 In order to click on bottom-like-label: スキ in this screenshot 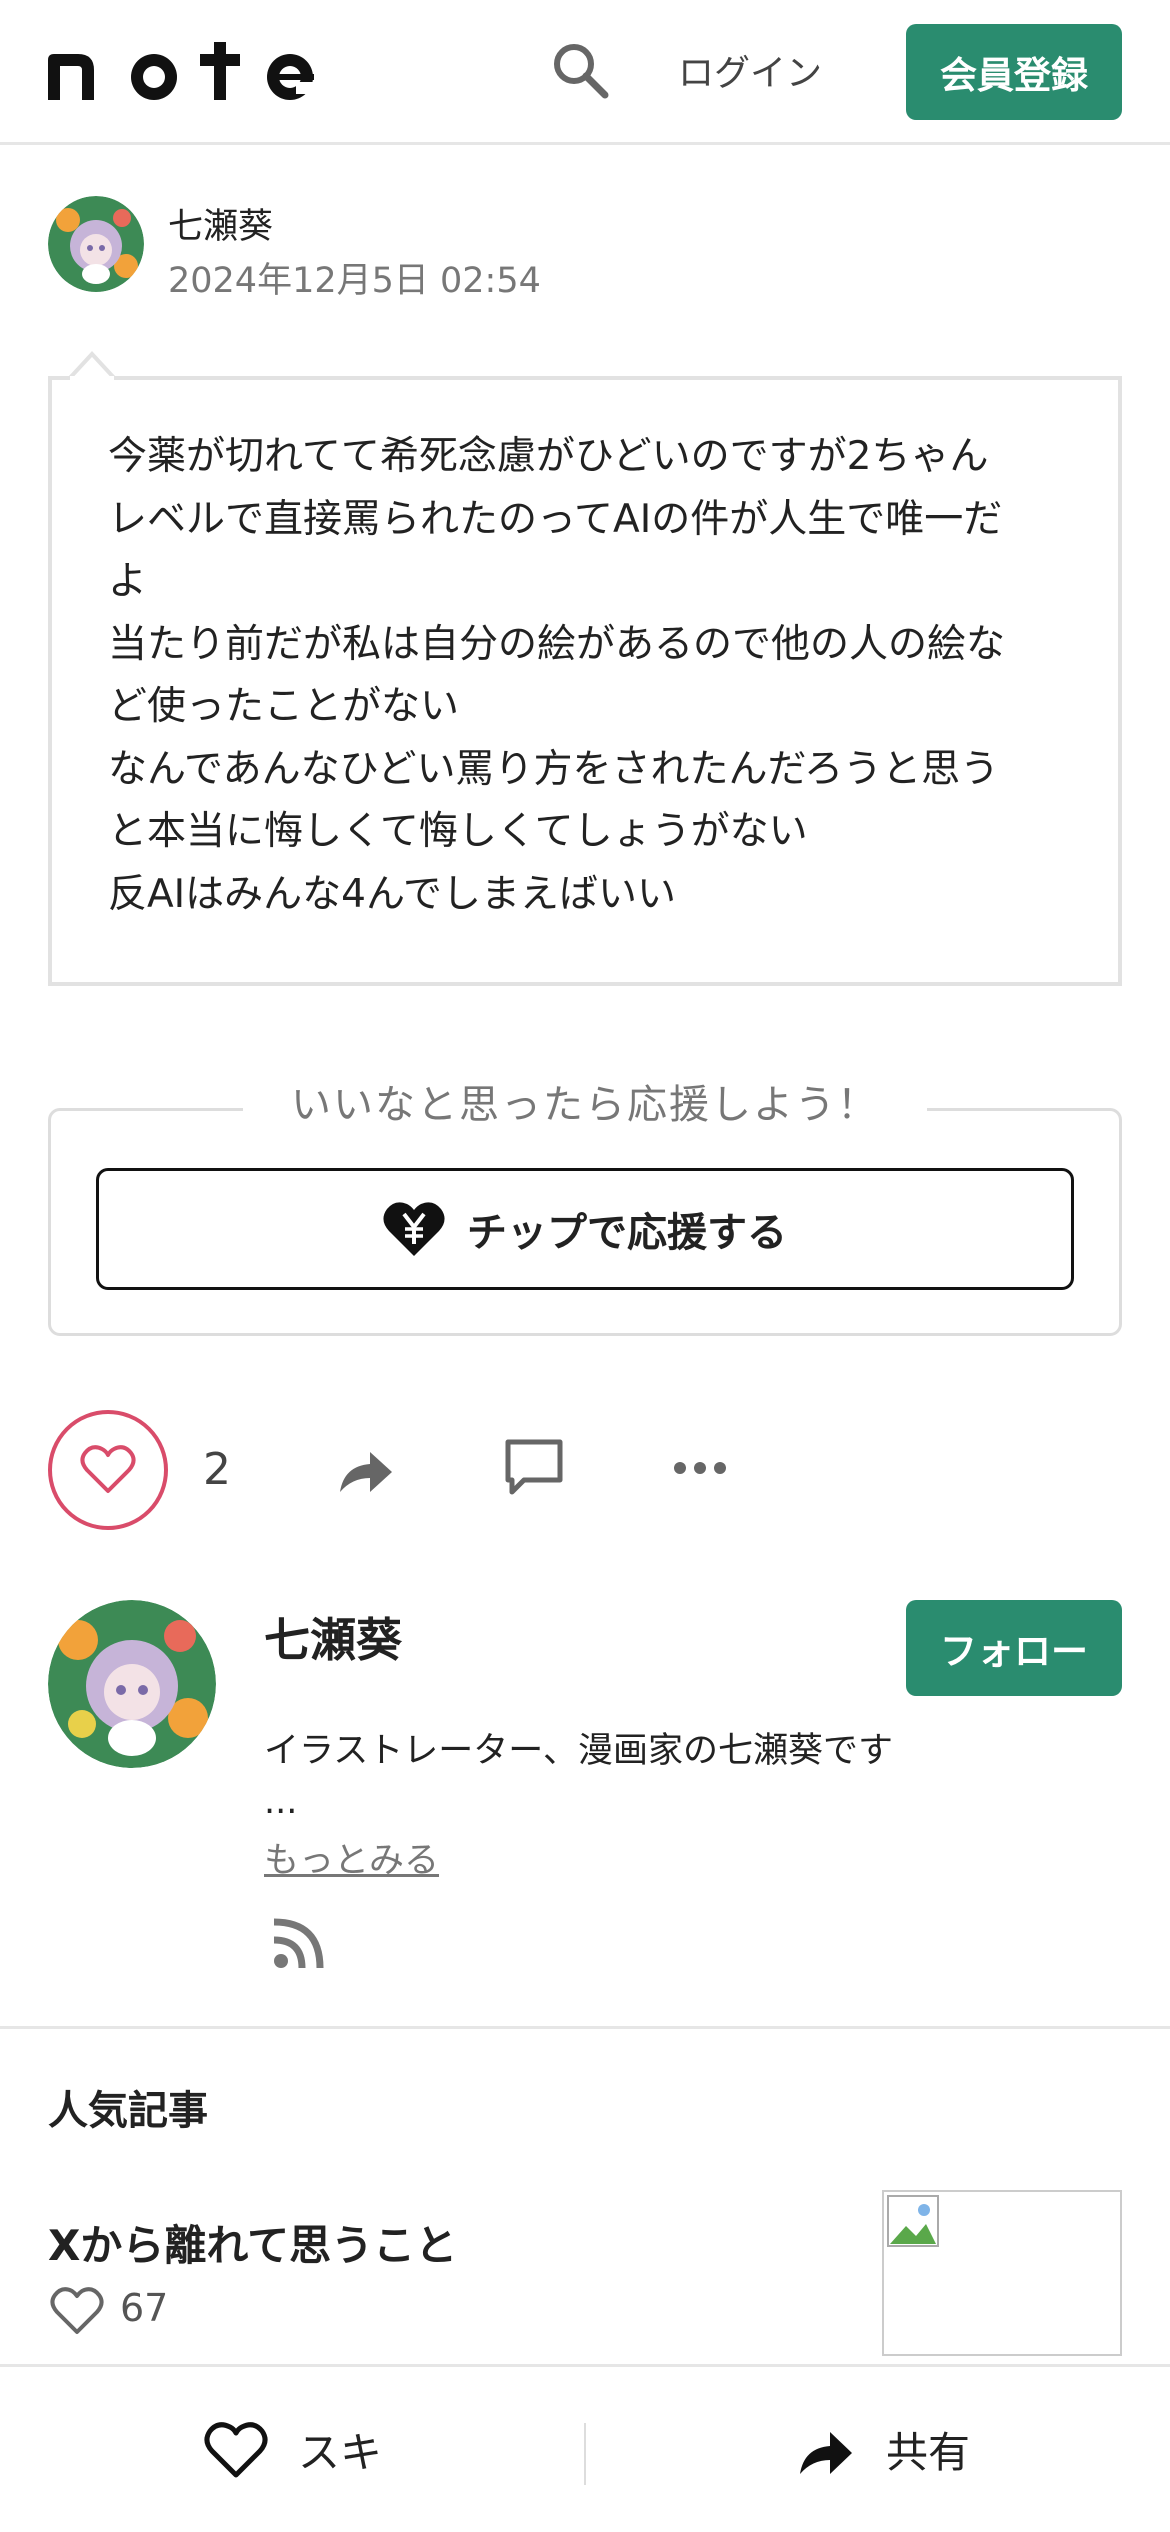, I will do `click(340, 2452)`.